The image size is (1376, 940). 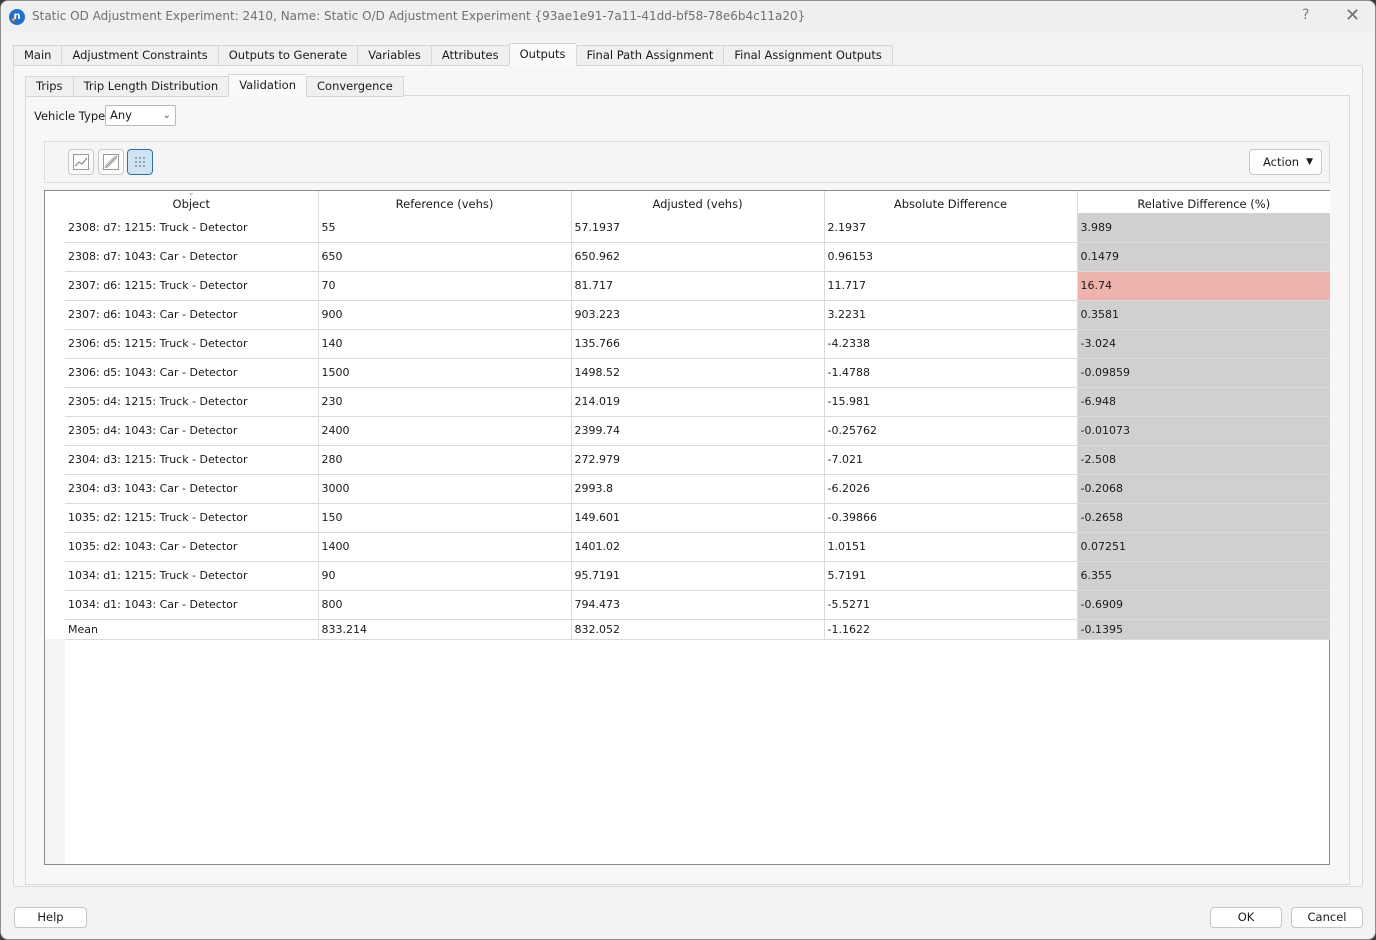 I want to click on tab-trips: Trips, so click(x=49, y=86).